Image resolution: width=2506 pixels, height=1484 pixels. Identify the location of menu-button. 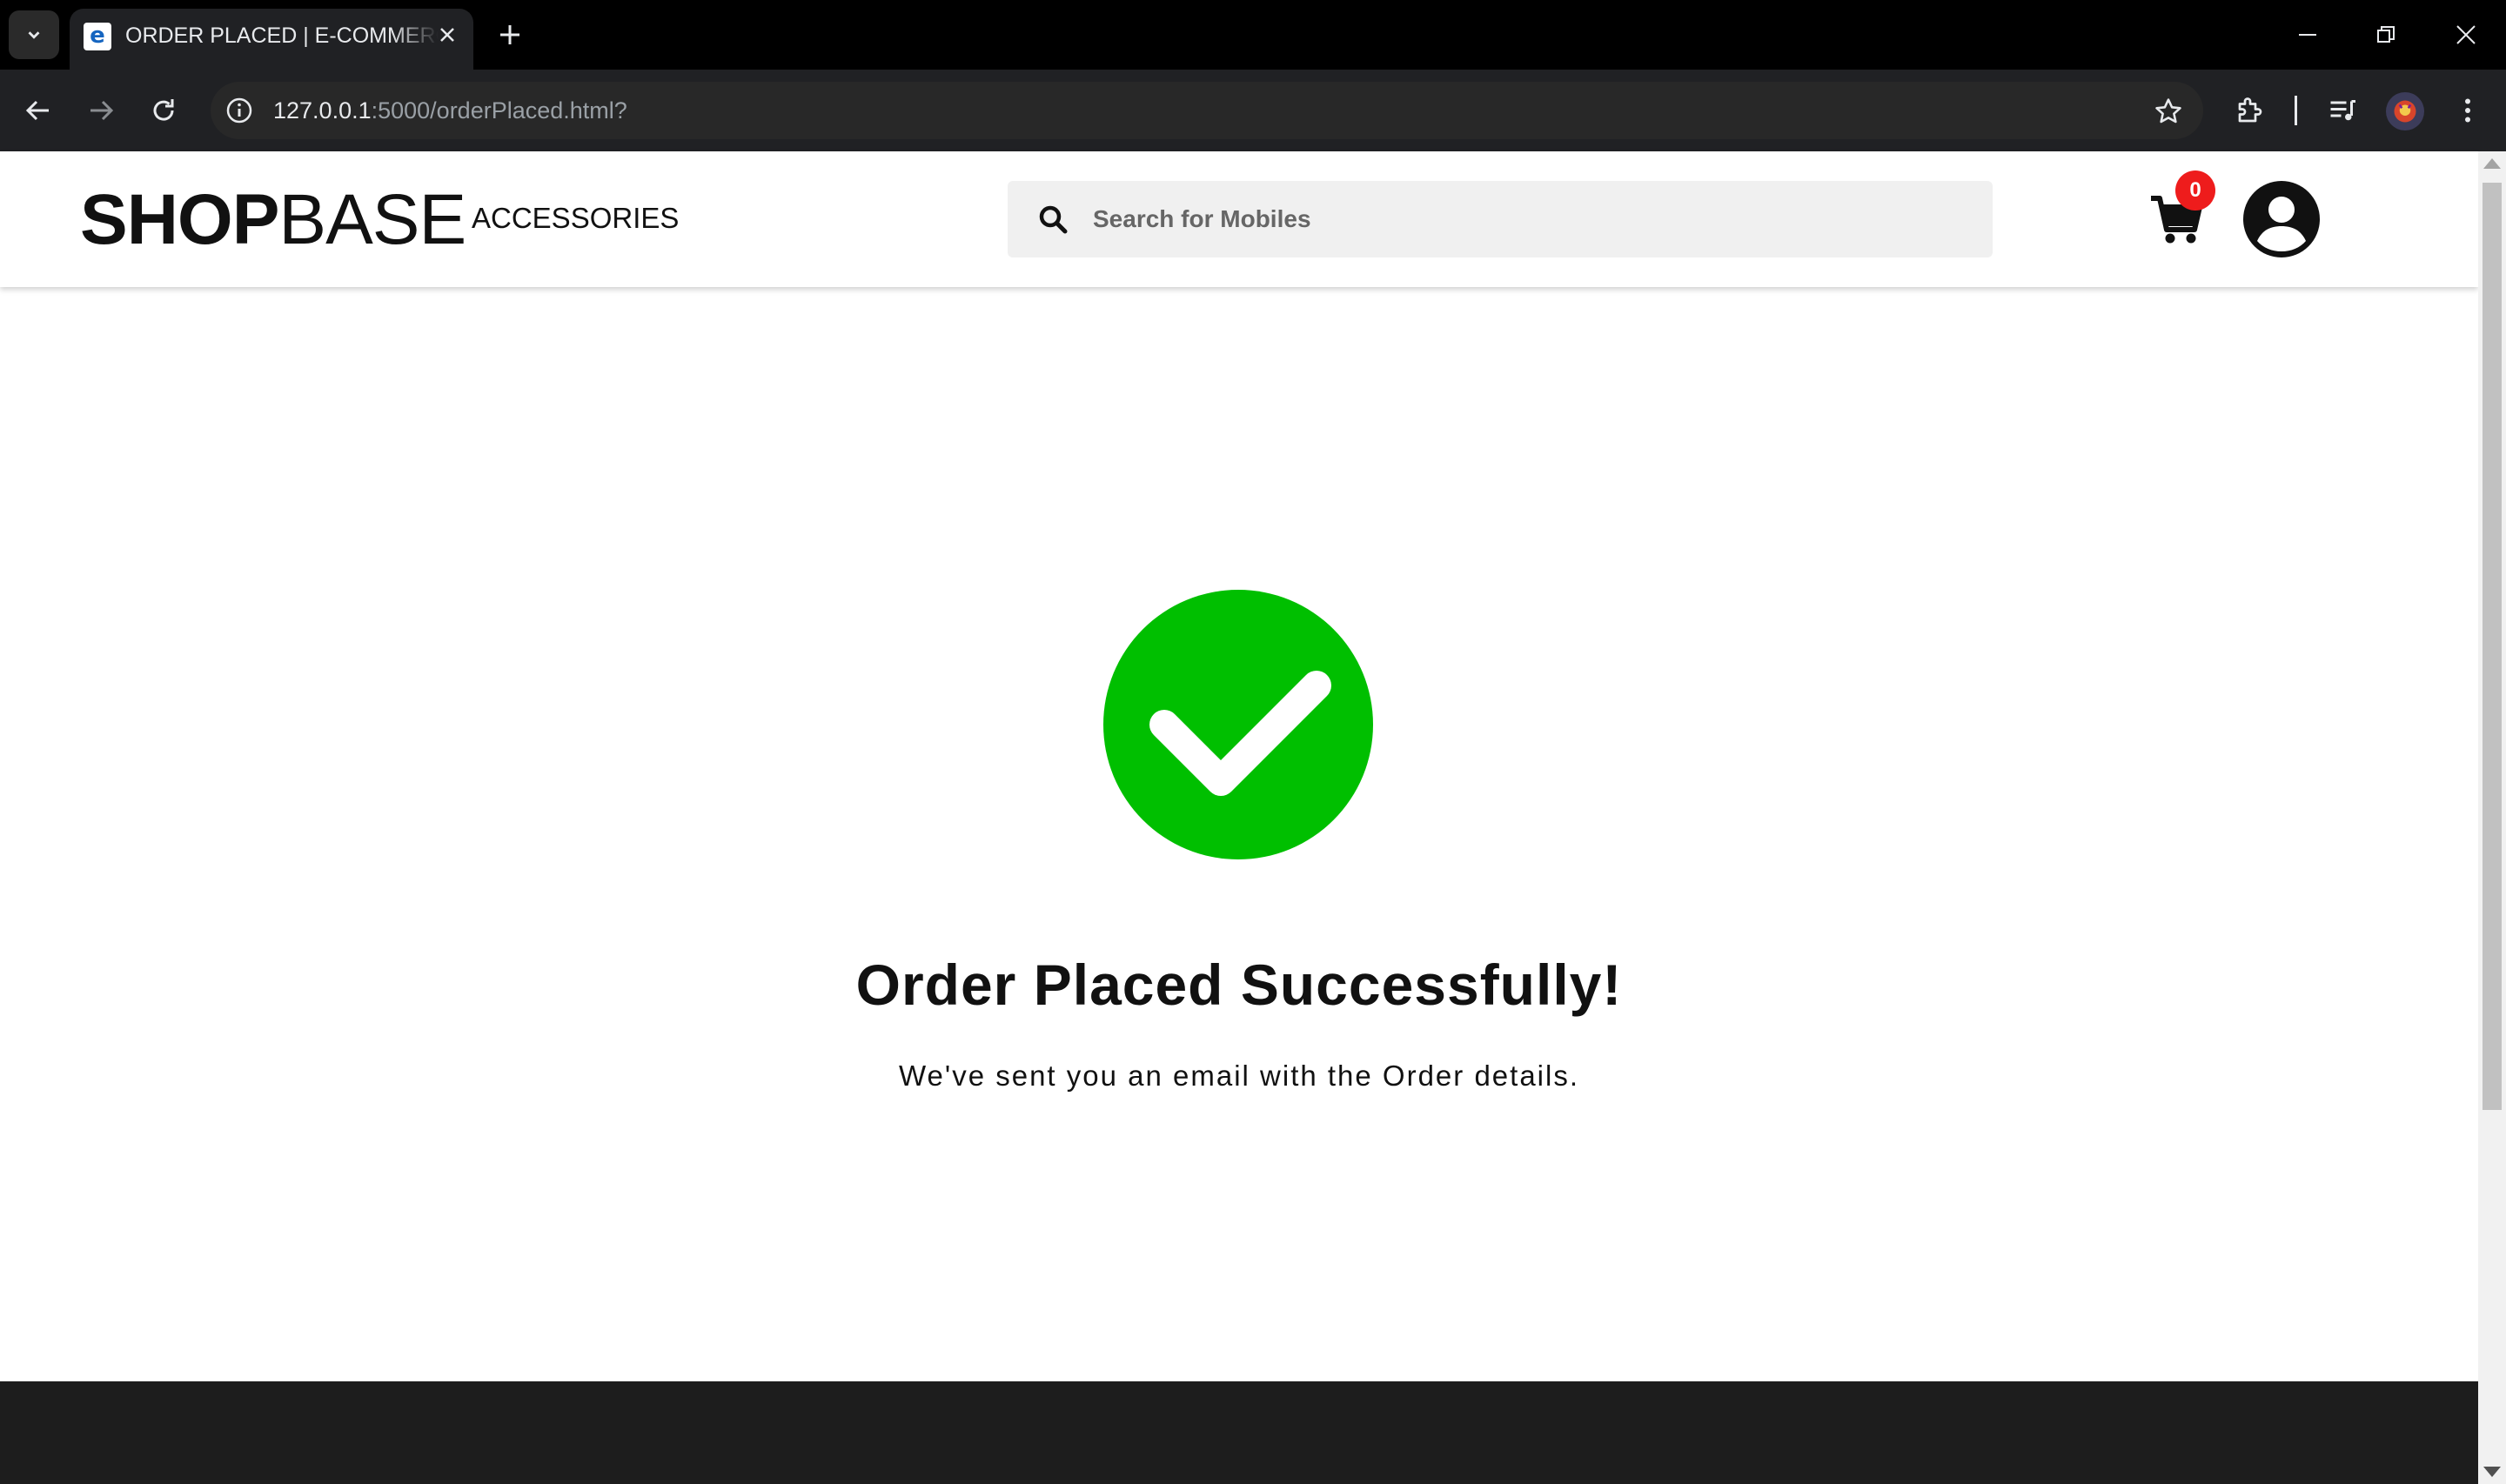
(2468, 111).